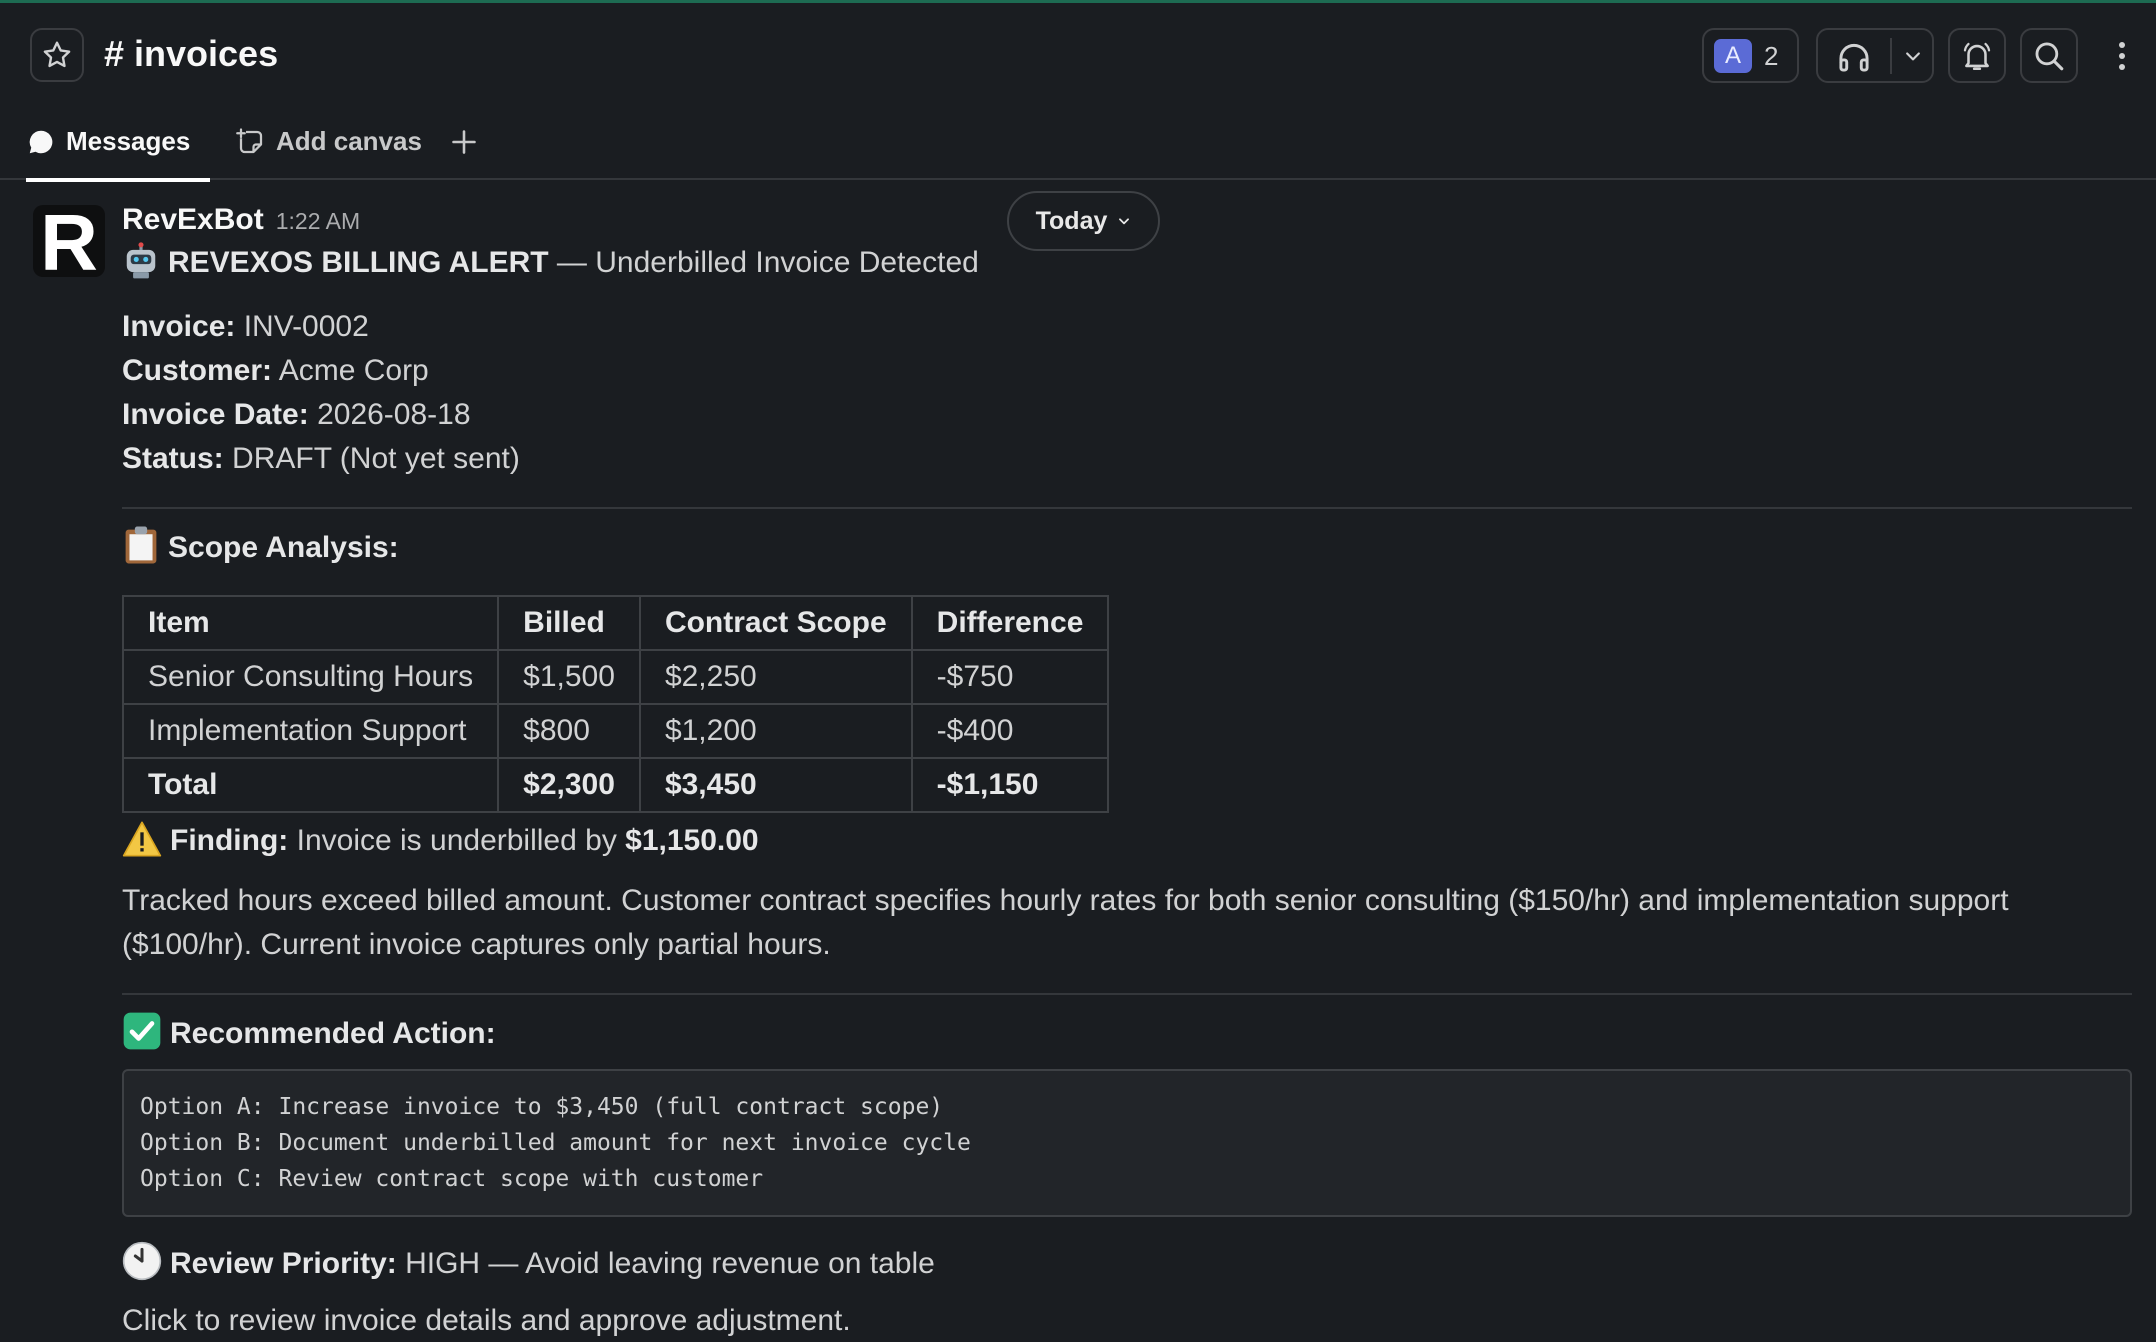 The width and height of the screenshot is (2156, 1342). Describe the element at coordinates (1071, 220) in the screenshot. I see `date-divider-label: Today` at that location.